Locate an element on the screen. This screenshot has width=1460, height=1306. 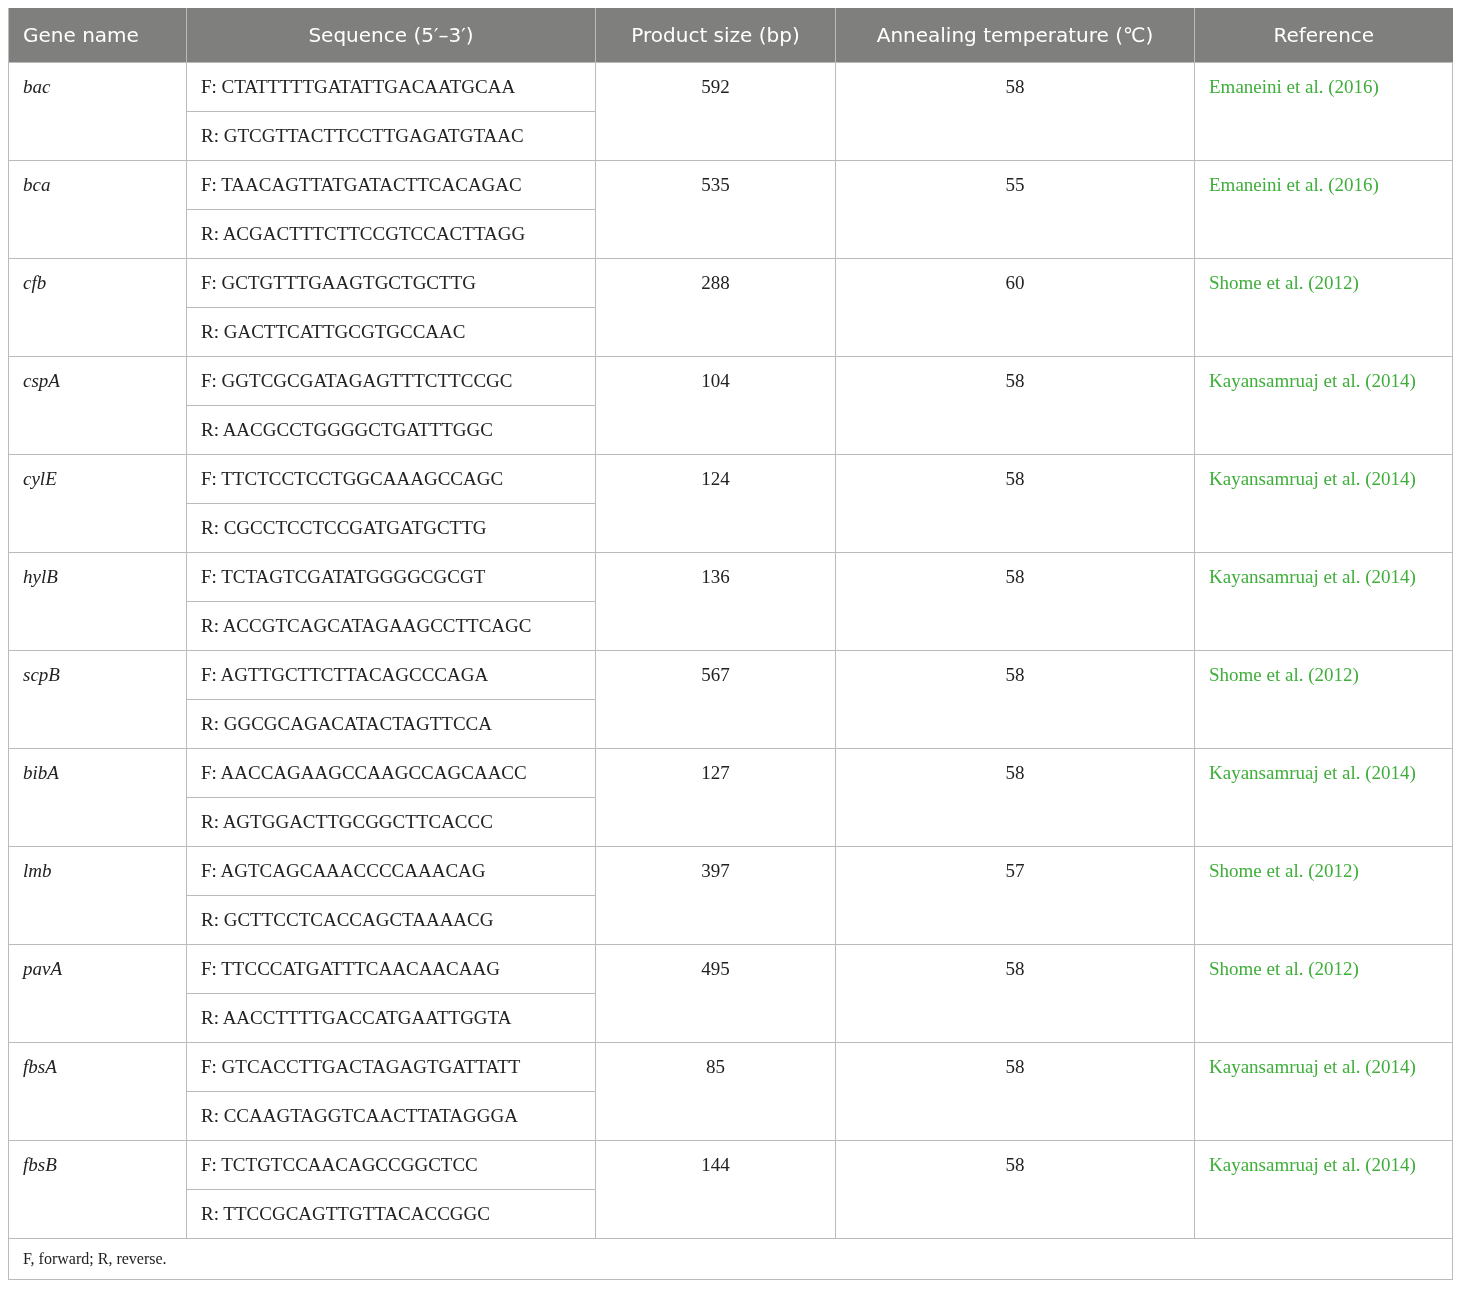
column-header: Product size (bp) is located at coordinates (715, 35).